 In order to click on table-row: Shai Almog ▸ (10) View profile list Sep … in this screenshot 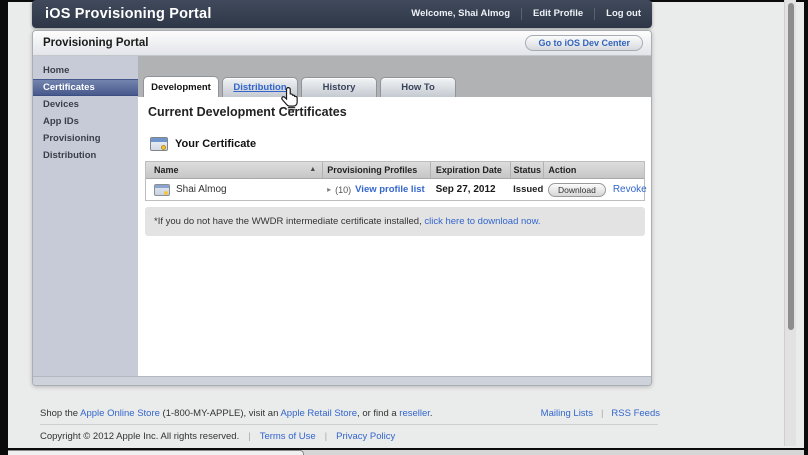, I will do `click(396, 189)`.